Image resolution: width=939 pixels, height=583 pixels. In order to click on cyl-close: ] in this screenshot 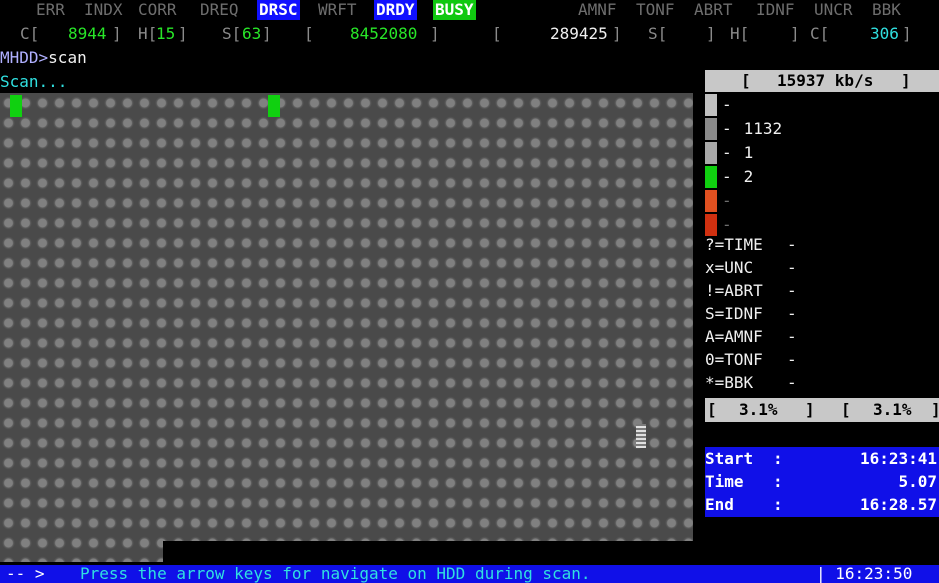, I will do `click(117, 33)`.